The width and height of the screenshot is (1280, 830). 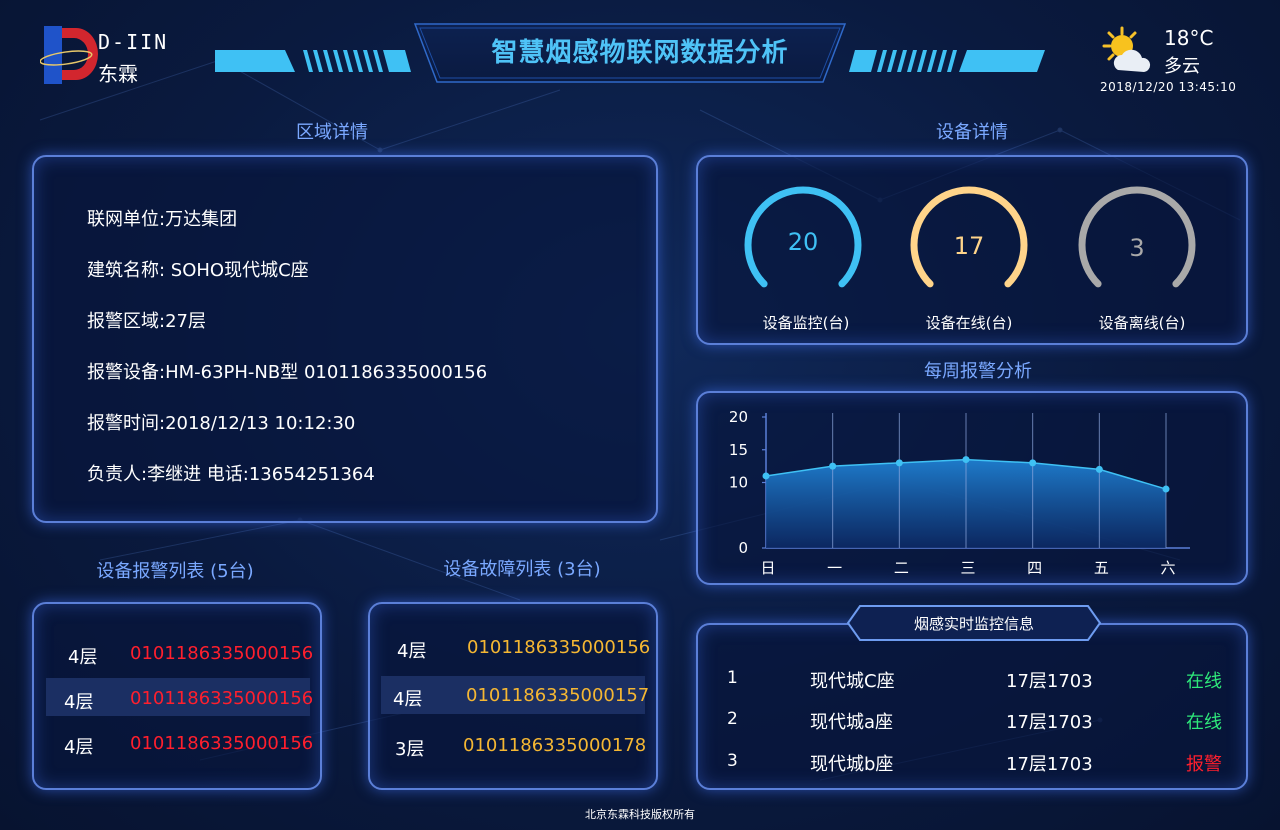 I want to click on gauge-offline-value: 3, so click(x=1137, y=248).